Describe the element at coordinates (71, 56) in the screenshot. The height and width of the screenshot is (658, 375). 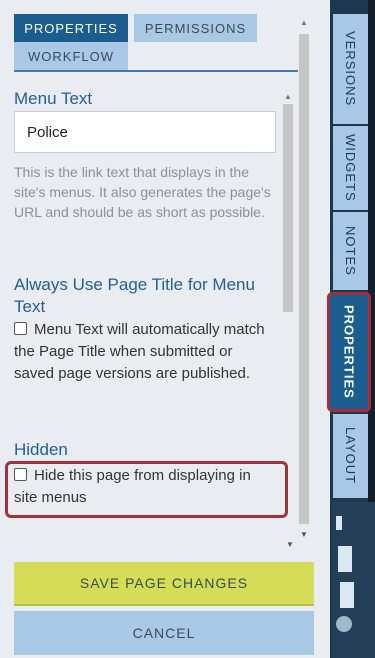
I see `tab-workflow: WORKFLOW` at that location.